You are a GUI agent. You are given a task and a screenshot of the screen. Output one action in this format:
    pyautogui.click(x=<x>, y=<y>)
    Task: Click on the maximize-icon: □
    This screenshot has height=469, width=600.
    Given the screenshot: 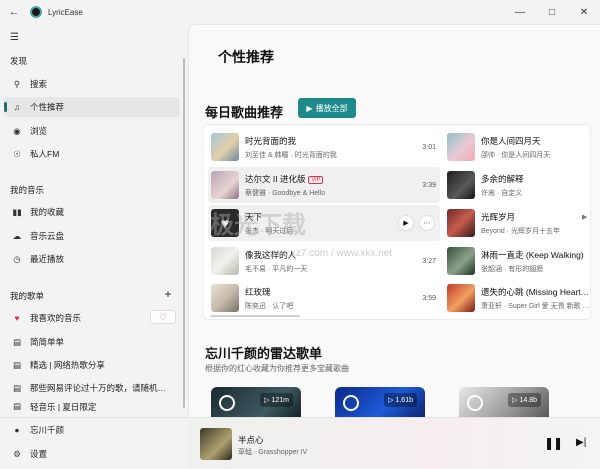 What is the action you would take?
    pyautogui.click(x=552, y=12)
    